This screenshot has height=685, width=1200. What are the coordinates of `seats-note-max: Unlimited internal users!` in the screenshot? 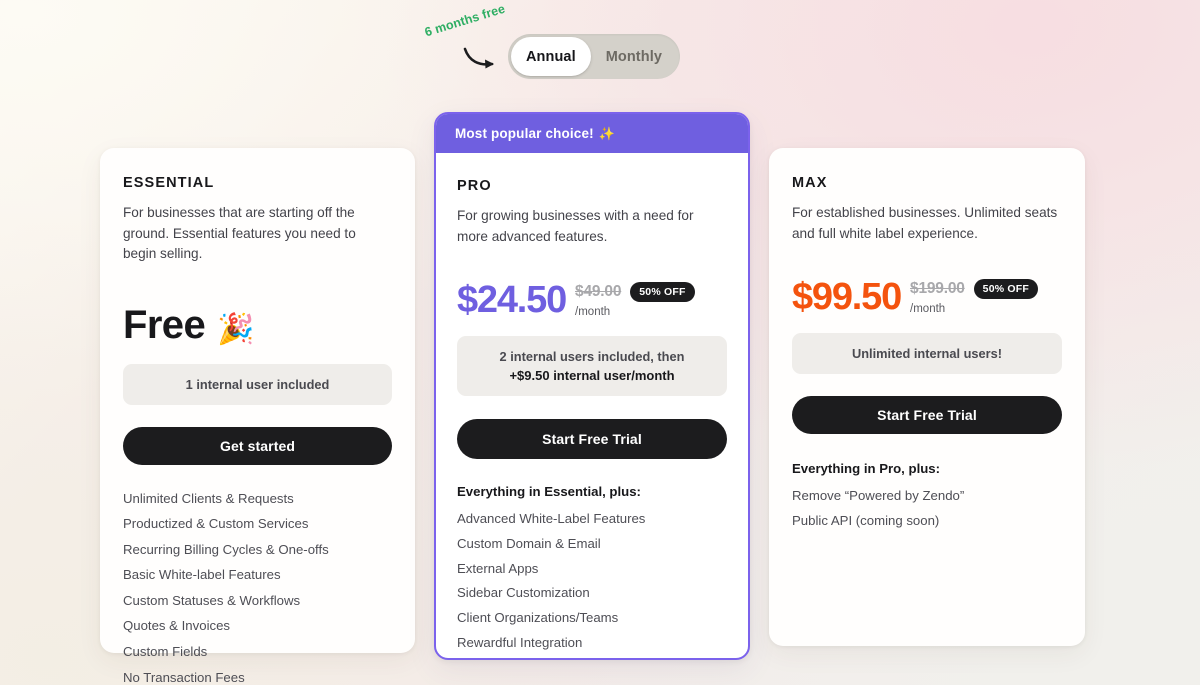 It's located at (927, 353).